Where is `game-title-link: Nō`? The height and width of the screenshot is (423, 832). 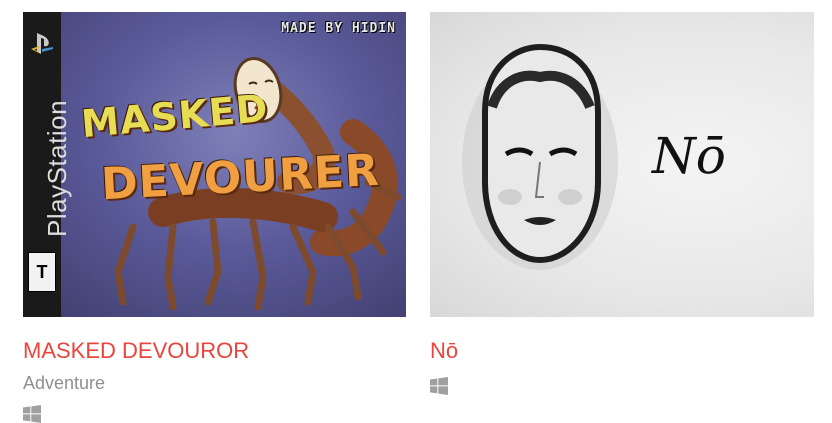 game-title-link: Nō is located at coordinates (622, 351).